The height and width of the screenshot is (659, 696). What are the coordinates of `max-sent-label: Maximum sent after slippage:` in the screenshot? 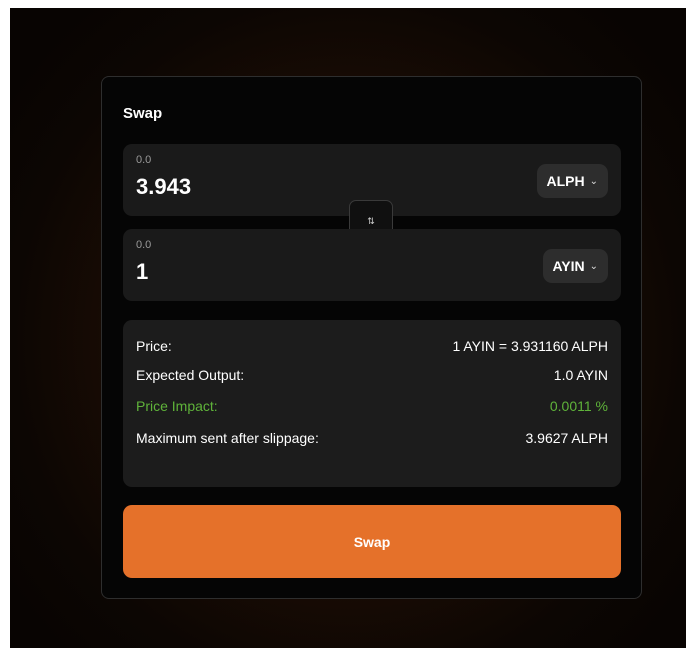 It's located at (227, 438).